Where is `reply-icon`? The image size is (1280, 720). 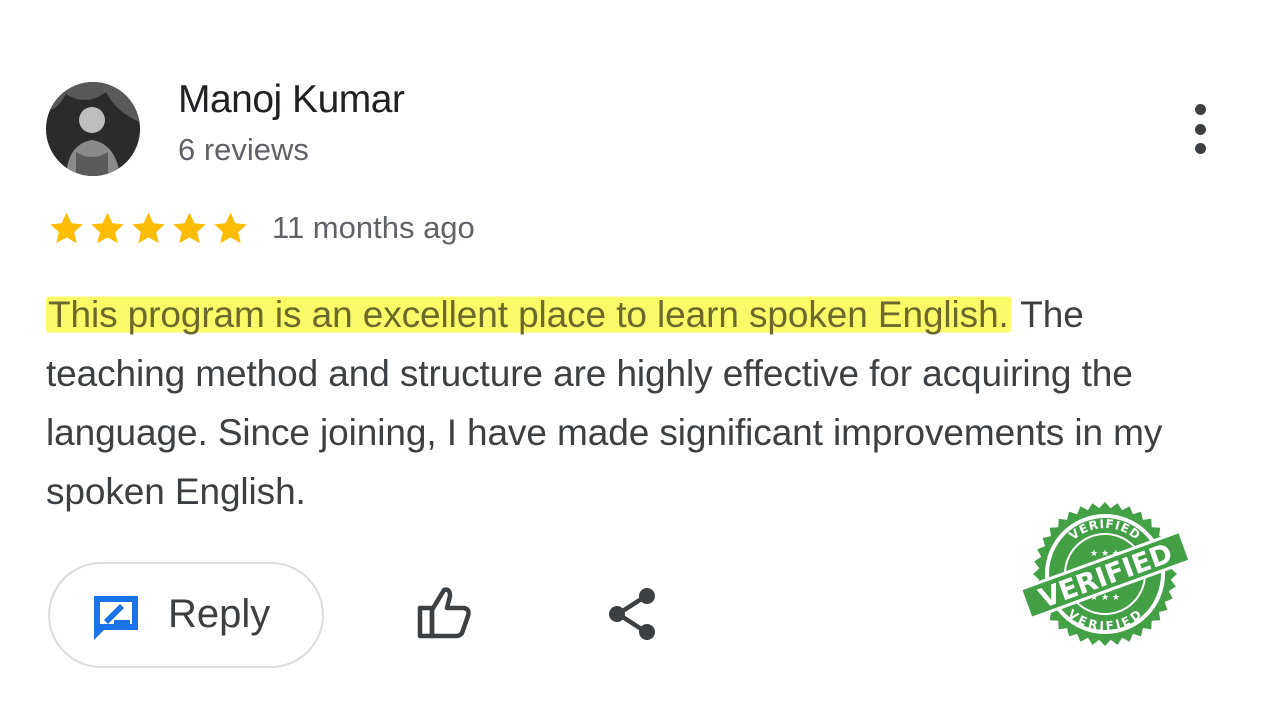 reply-icon is located at coordinates (116, 618).